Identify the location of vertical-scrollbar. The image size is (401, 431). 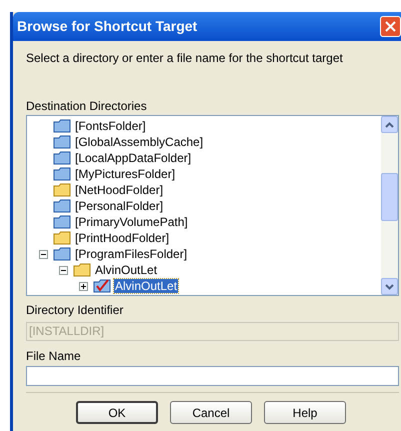
(389, 205).